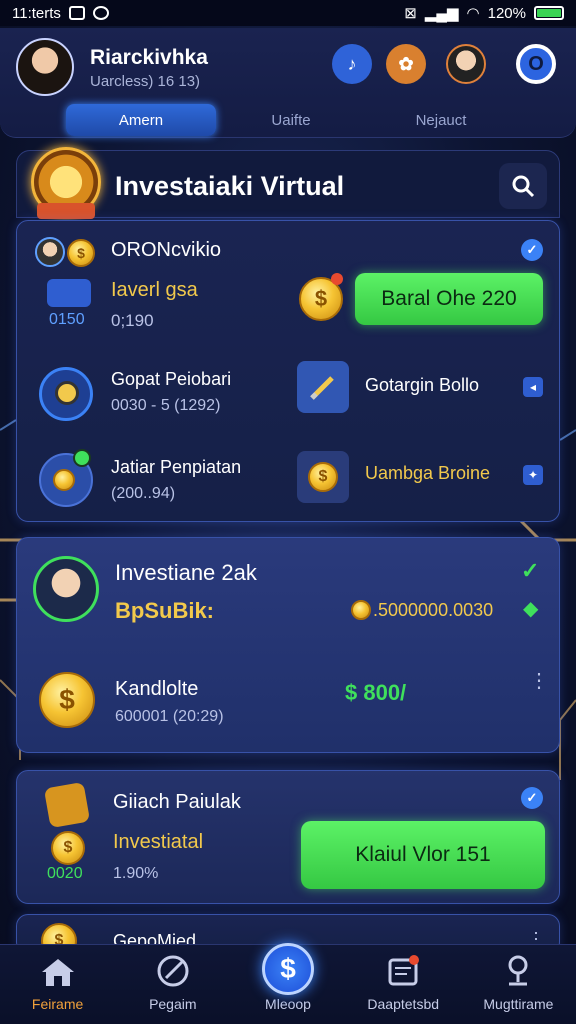 The height and width of the screenshot is (1024, 576). I want to click on coin-stack-icon, so click(67, 805).